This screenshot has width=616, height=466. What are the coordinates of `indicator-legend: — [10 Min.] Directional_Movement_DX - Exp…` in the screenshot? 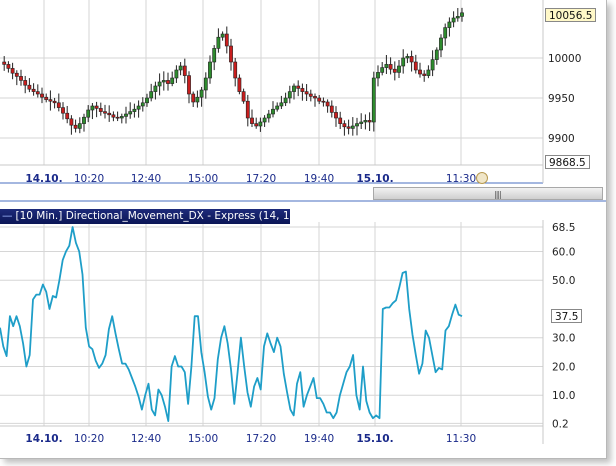 It's located at (153, 216).